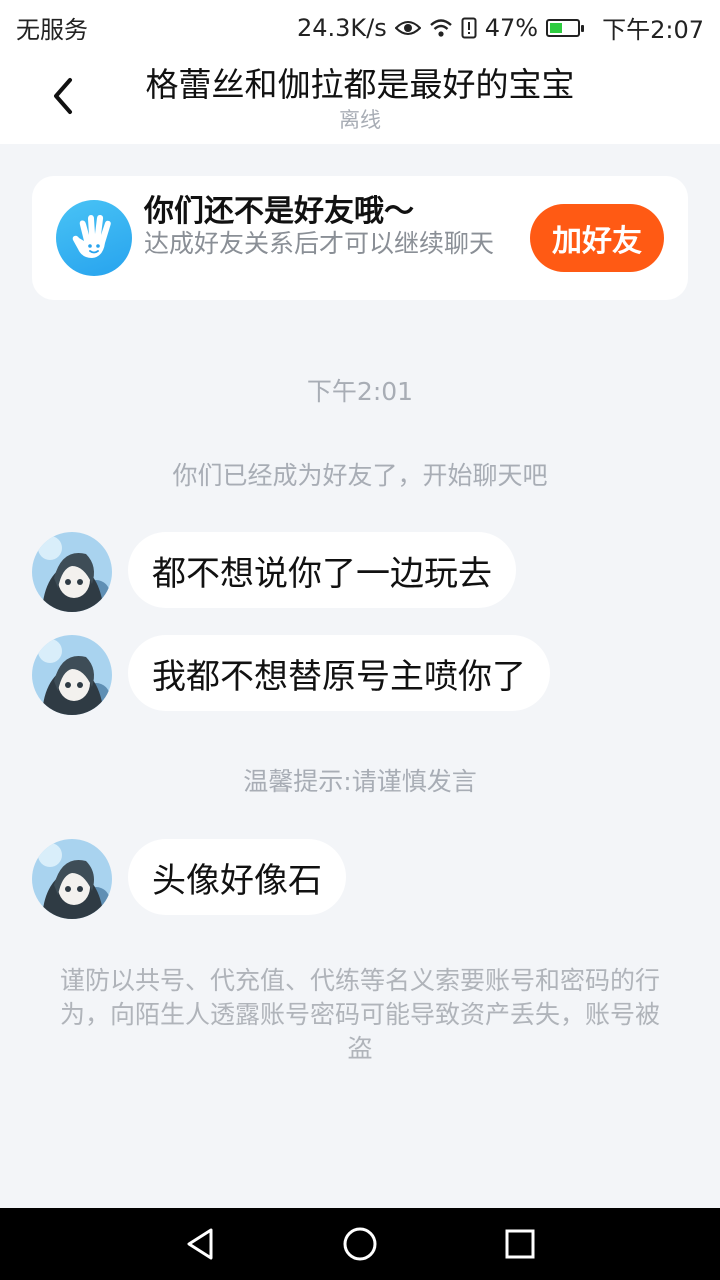 The width and height of the screenshot is (720, 1280). What do you see at coordinates (319, 243) in the screenshot?
I see `not-friends-description: 达成好友关系后才可以继续聊天` at bounding box center [319, 243].